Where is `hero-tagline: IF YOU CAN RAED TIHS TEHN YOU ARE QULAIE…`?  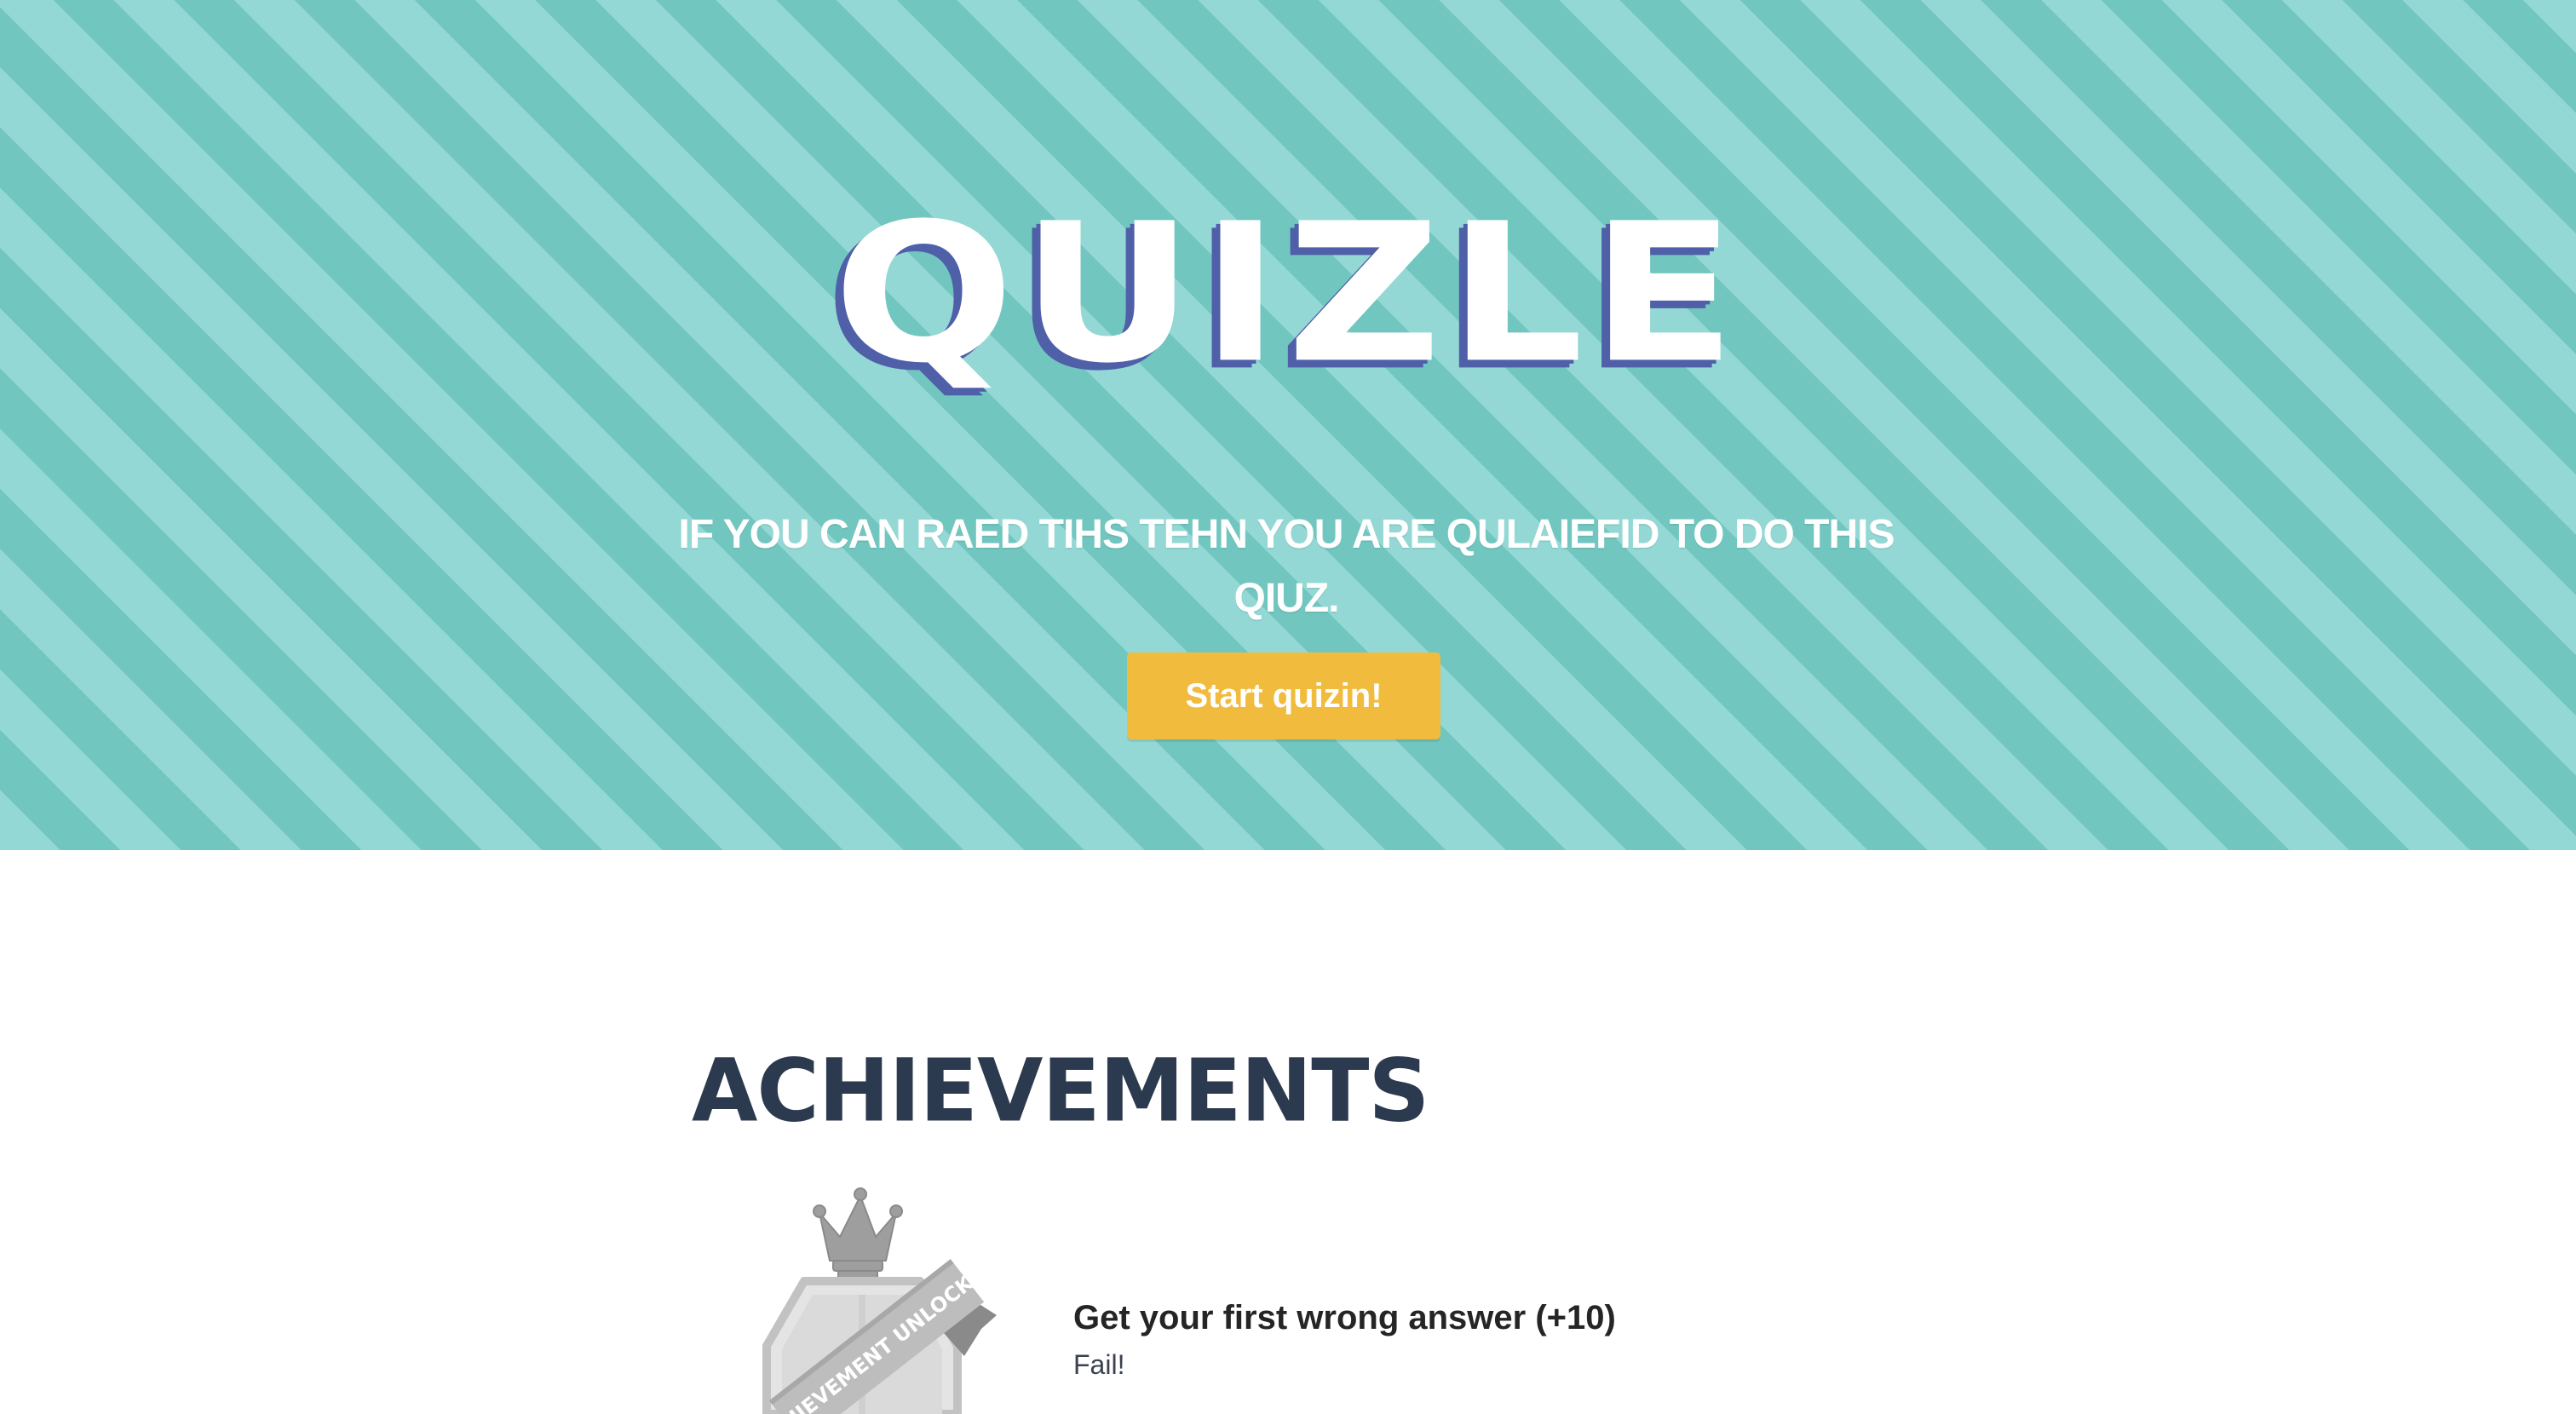 hero-tagline: IF YOU CAN RAED TIHS TEHN YOU ARE QULAIE… is located at coordinates (1287, 566).